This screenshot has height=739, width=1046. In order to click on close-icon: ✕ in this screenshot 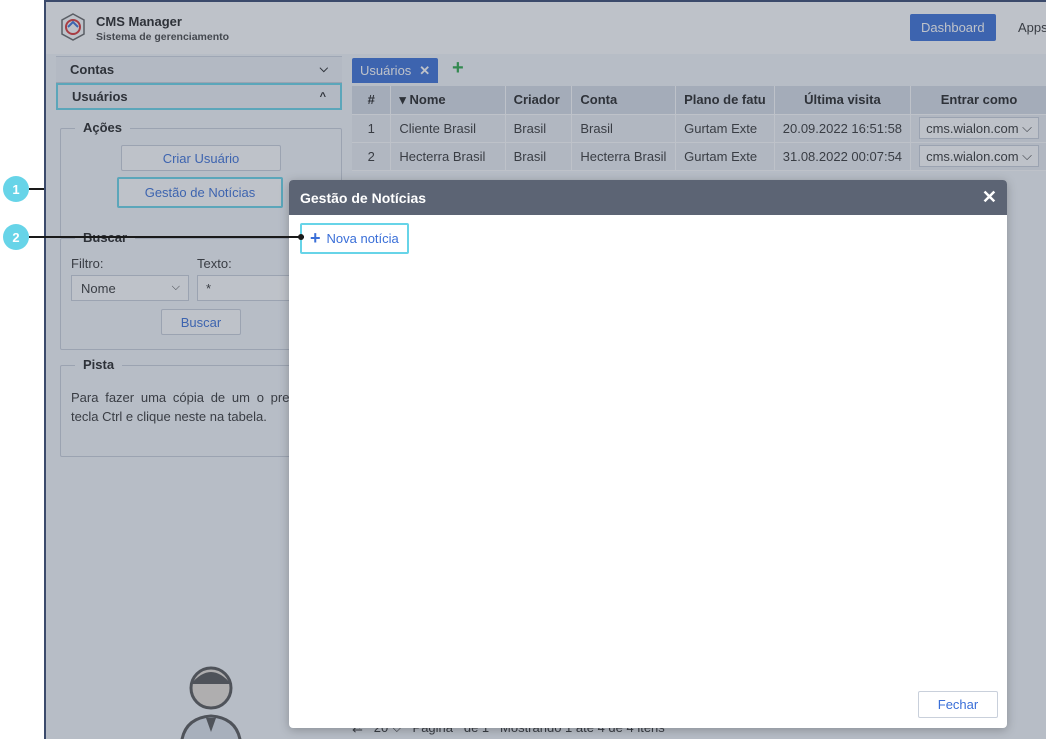, I will do `click(989, 197)`.